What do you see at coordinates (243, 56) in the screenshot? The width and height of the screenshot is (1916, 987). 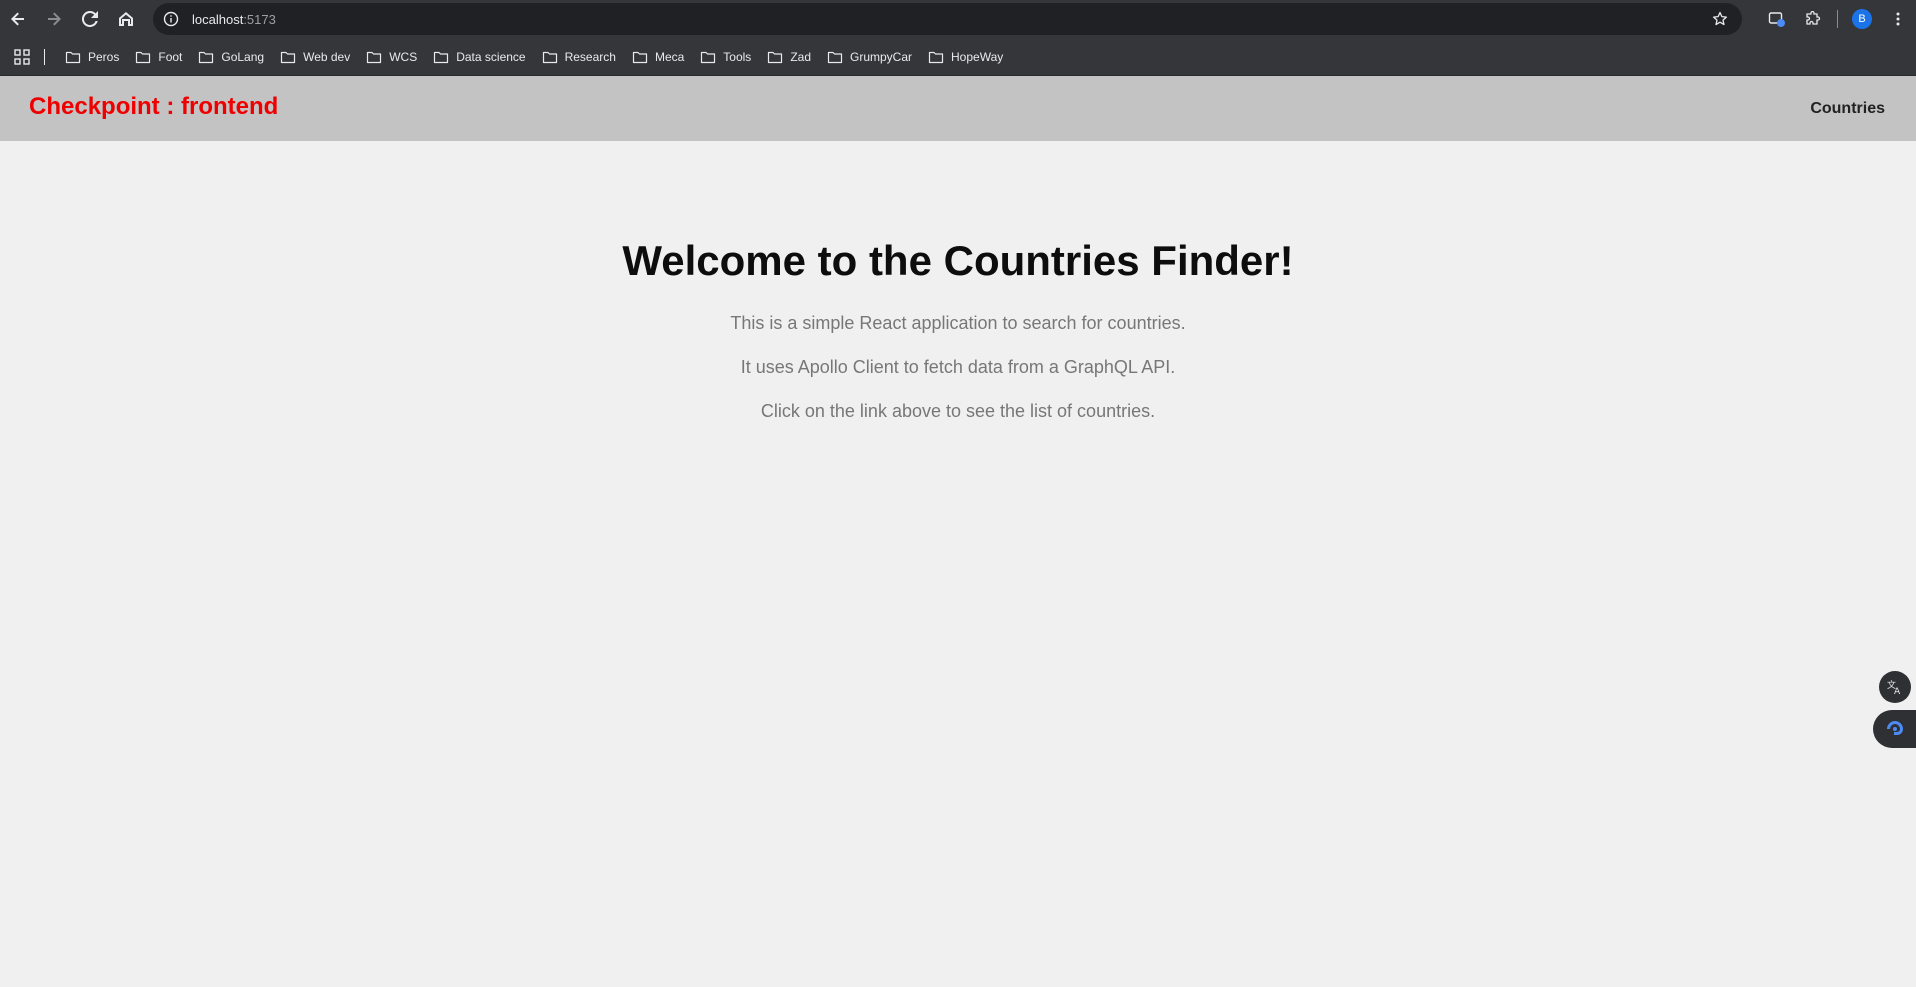 I see `bookmark-label: GoLang` at bounding box center [243, 56].